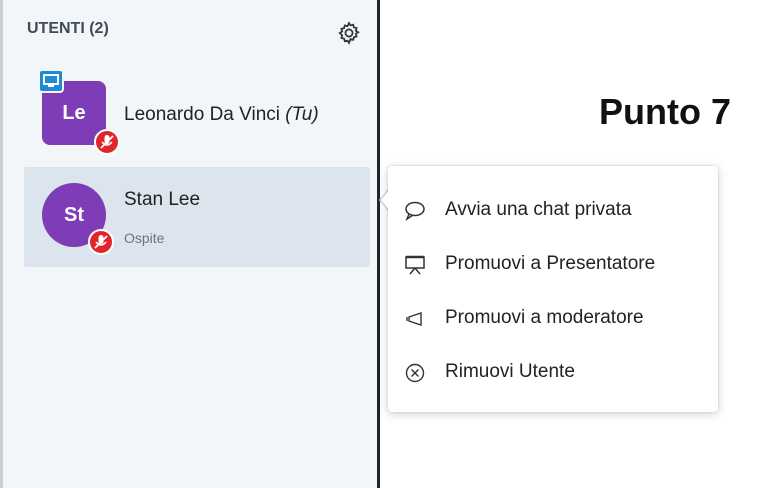 The width and height of the screenshot is (757, 488). Describe the element at coordinates (414, 319) in the screenshot. I see `megaphone-icon` at that location.